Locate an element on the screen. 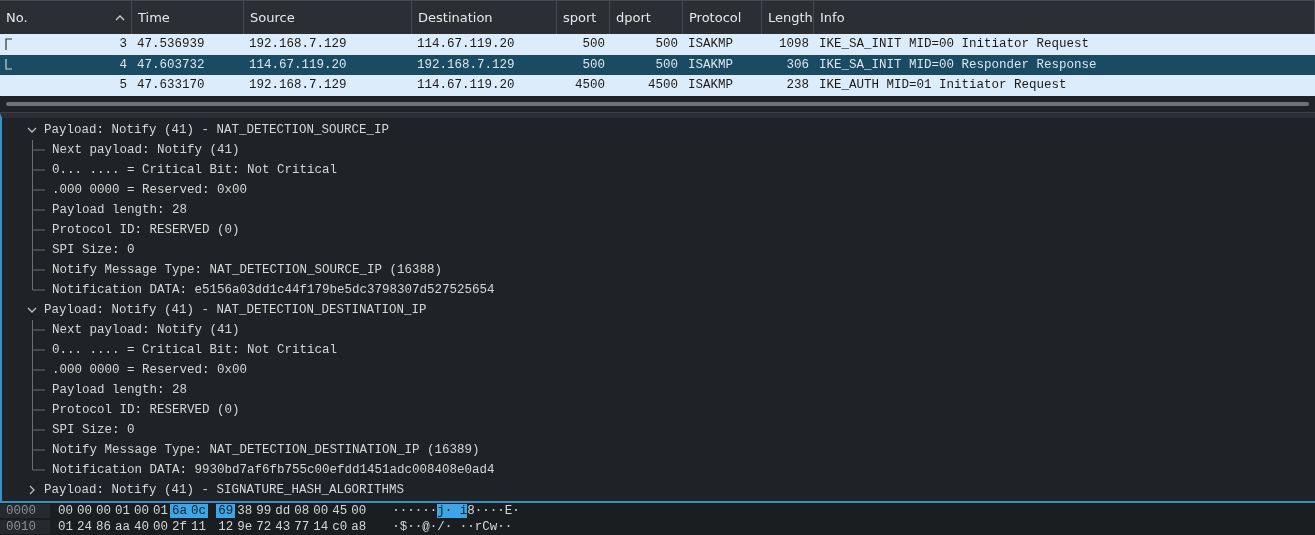 The image size is (1315, 535). hex-byte: 24 is located at coordinates (85, 527).